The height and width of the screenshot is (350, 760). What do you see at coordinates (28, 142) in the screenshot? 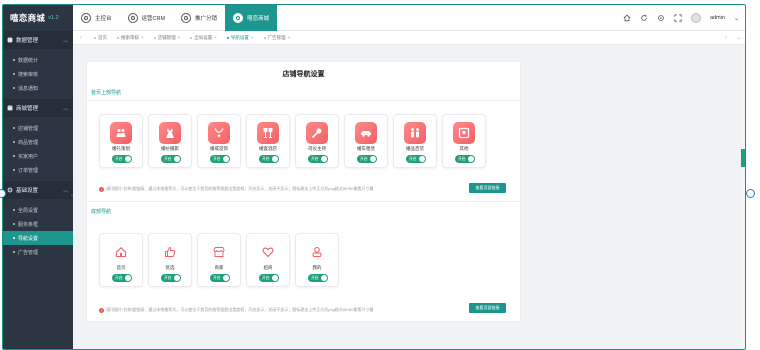
I see `sidebar-item-label: 商品管理` at bounding box center [28, 142].